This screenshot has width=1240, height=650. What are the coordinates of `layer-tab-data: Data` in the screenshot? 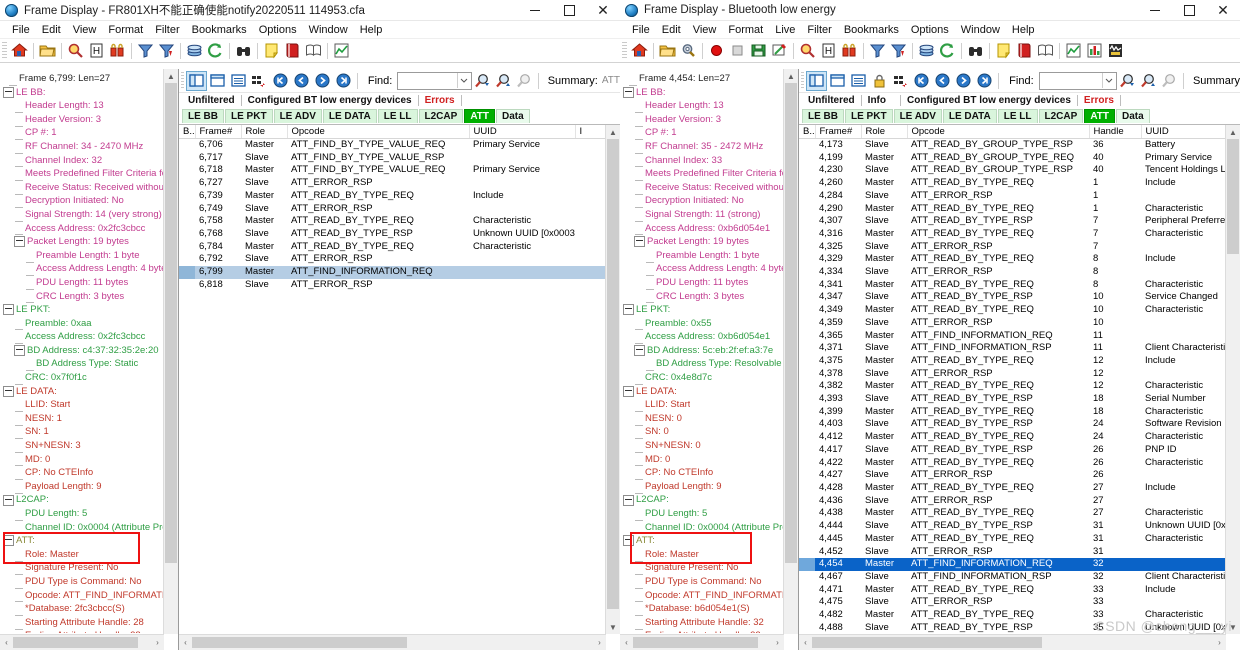 It's located at (1133, 116).